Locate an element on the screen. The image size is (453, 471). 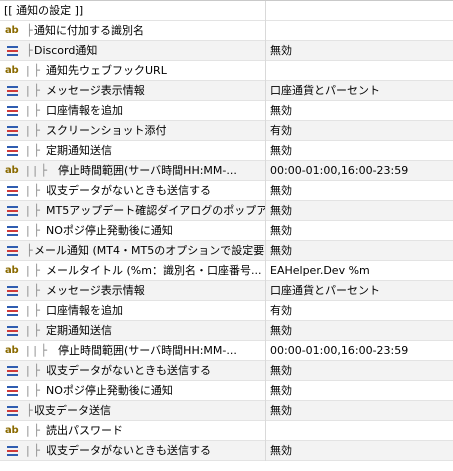
property-label: メッセージ表示情報 is located at coordinates (95, 90).